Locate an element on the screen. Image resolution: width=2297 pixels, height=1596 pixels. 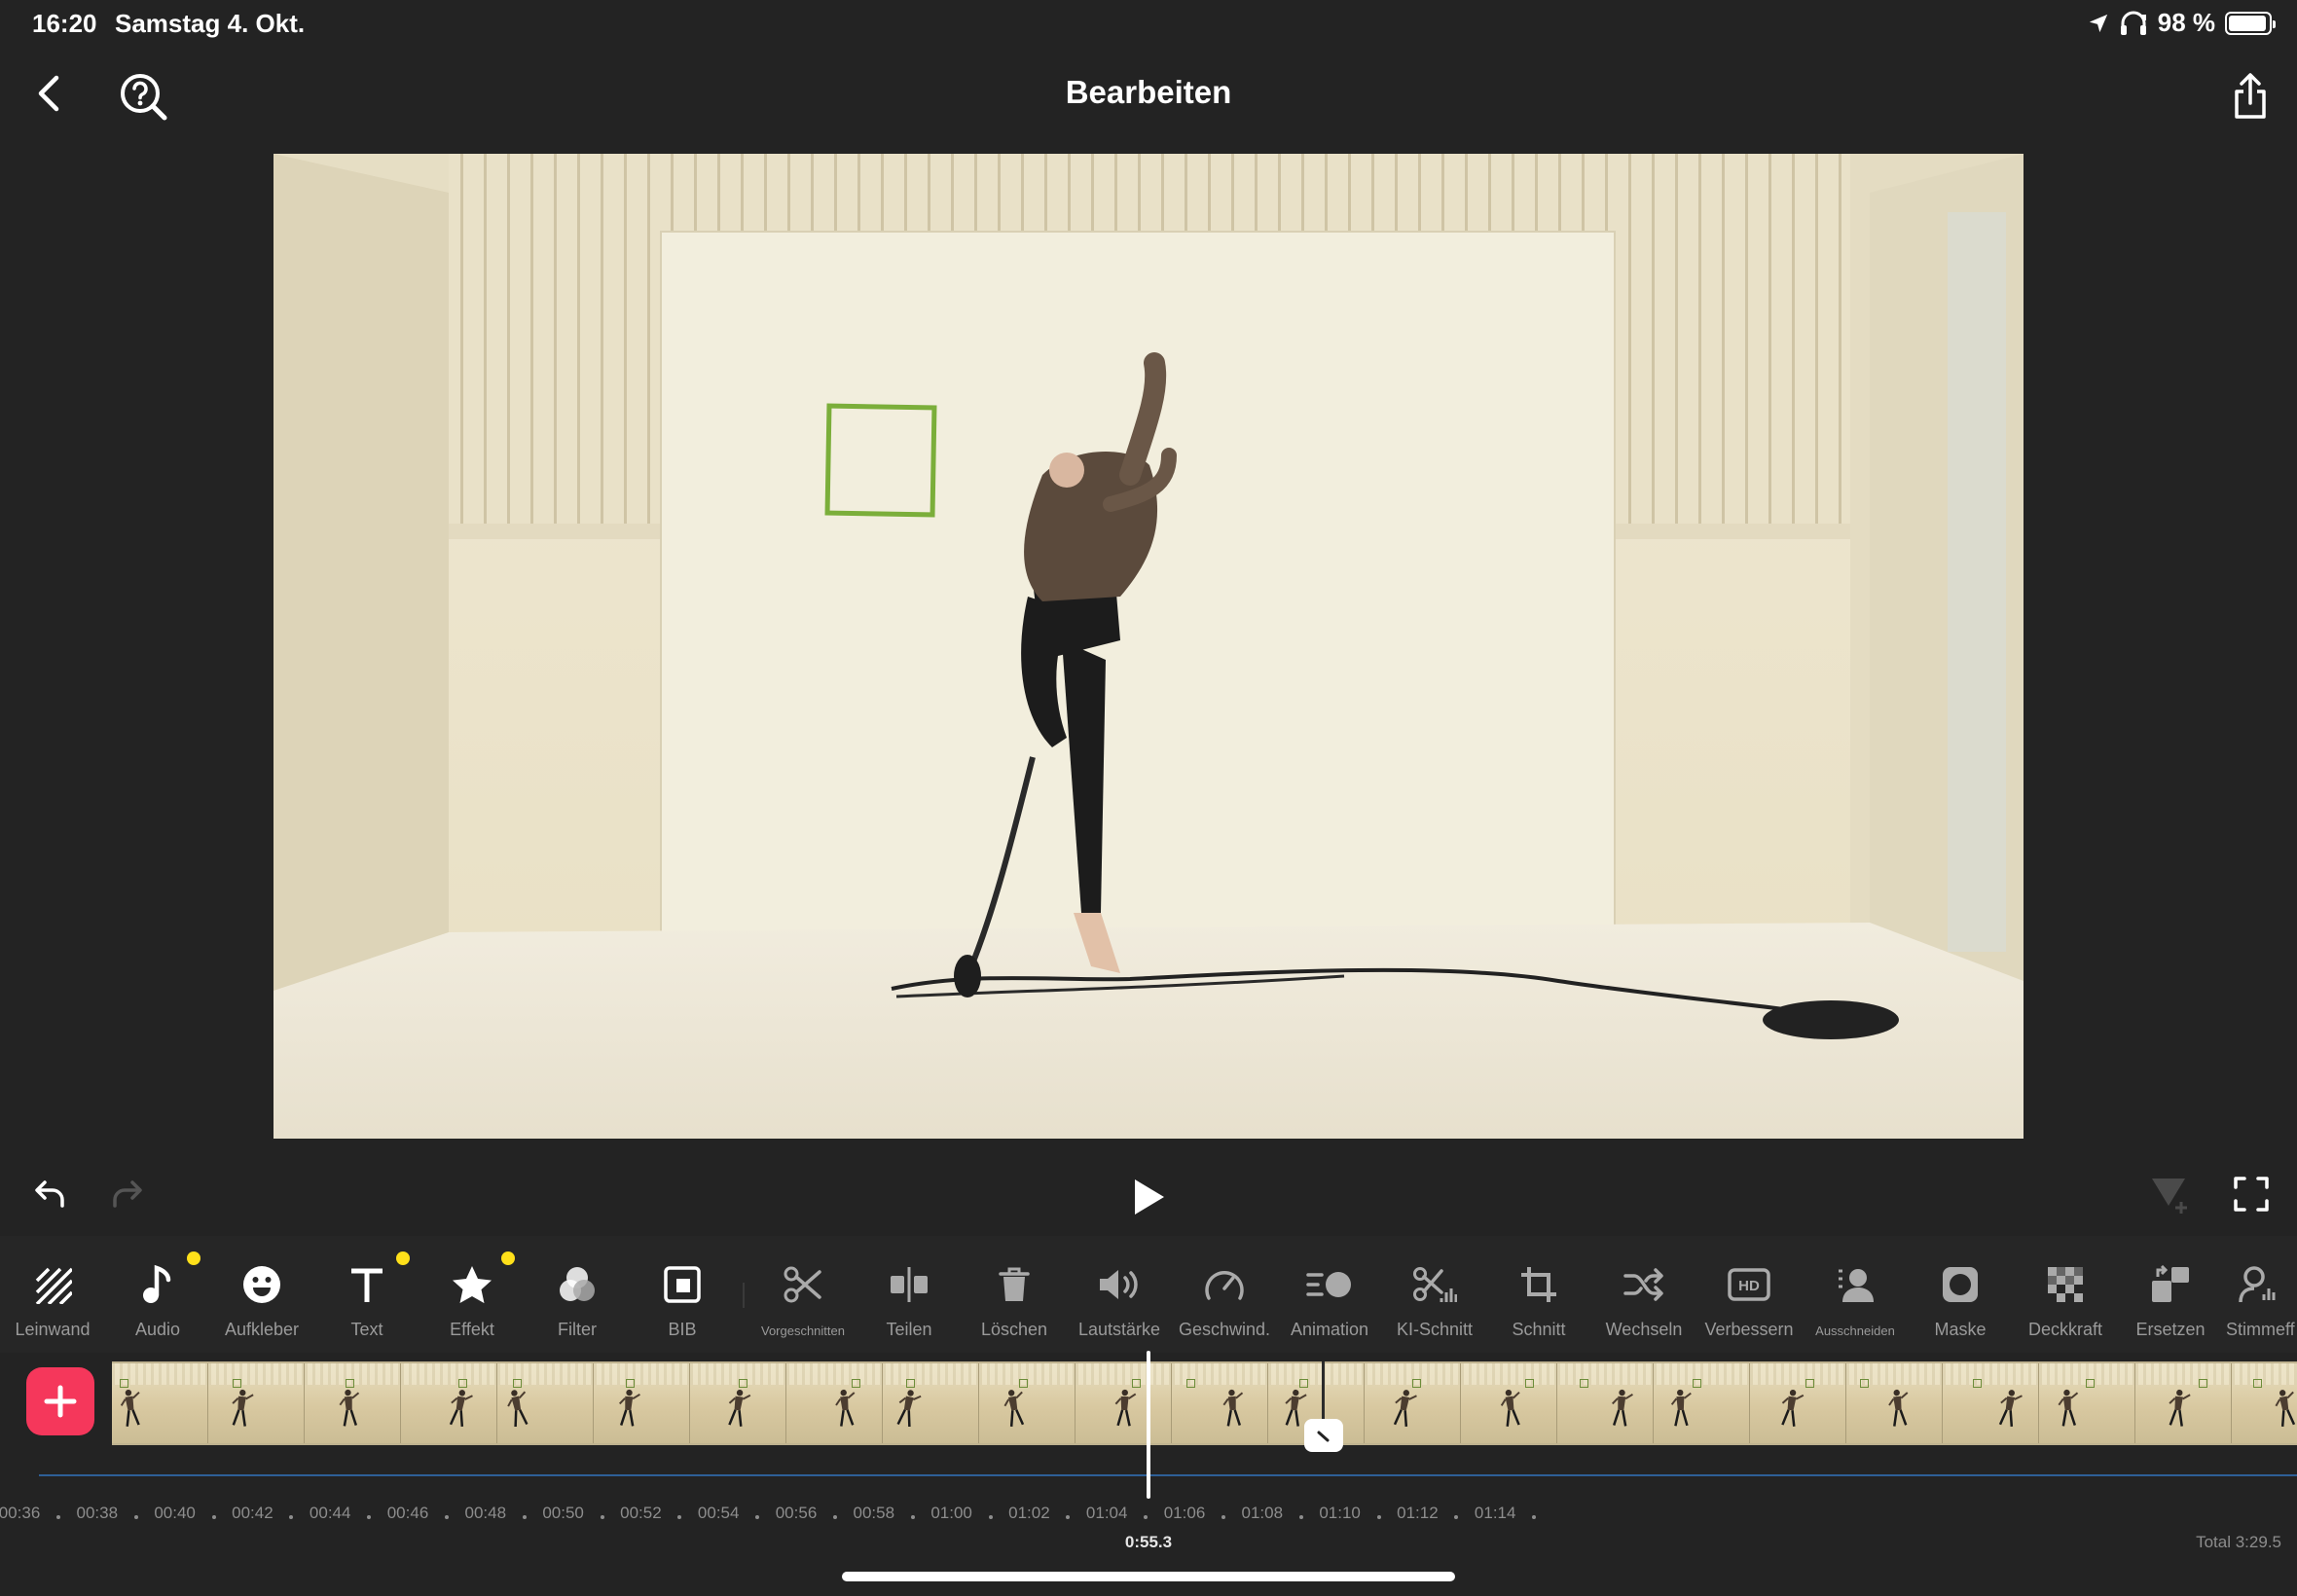
tool-filter: Filter is located at coordinates (577, 1294).